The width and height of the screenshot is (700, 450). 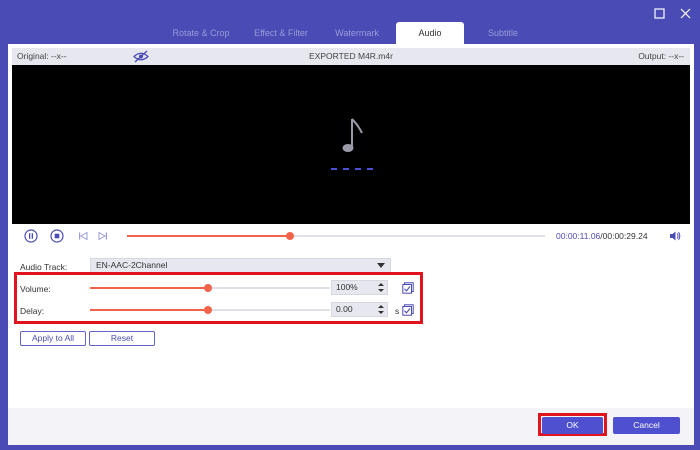 What do you see at coordinates (336, 236) in the screenshot?
I see `playback-timeline` at bounding box center [336, 236].